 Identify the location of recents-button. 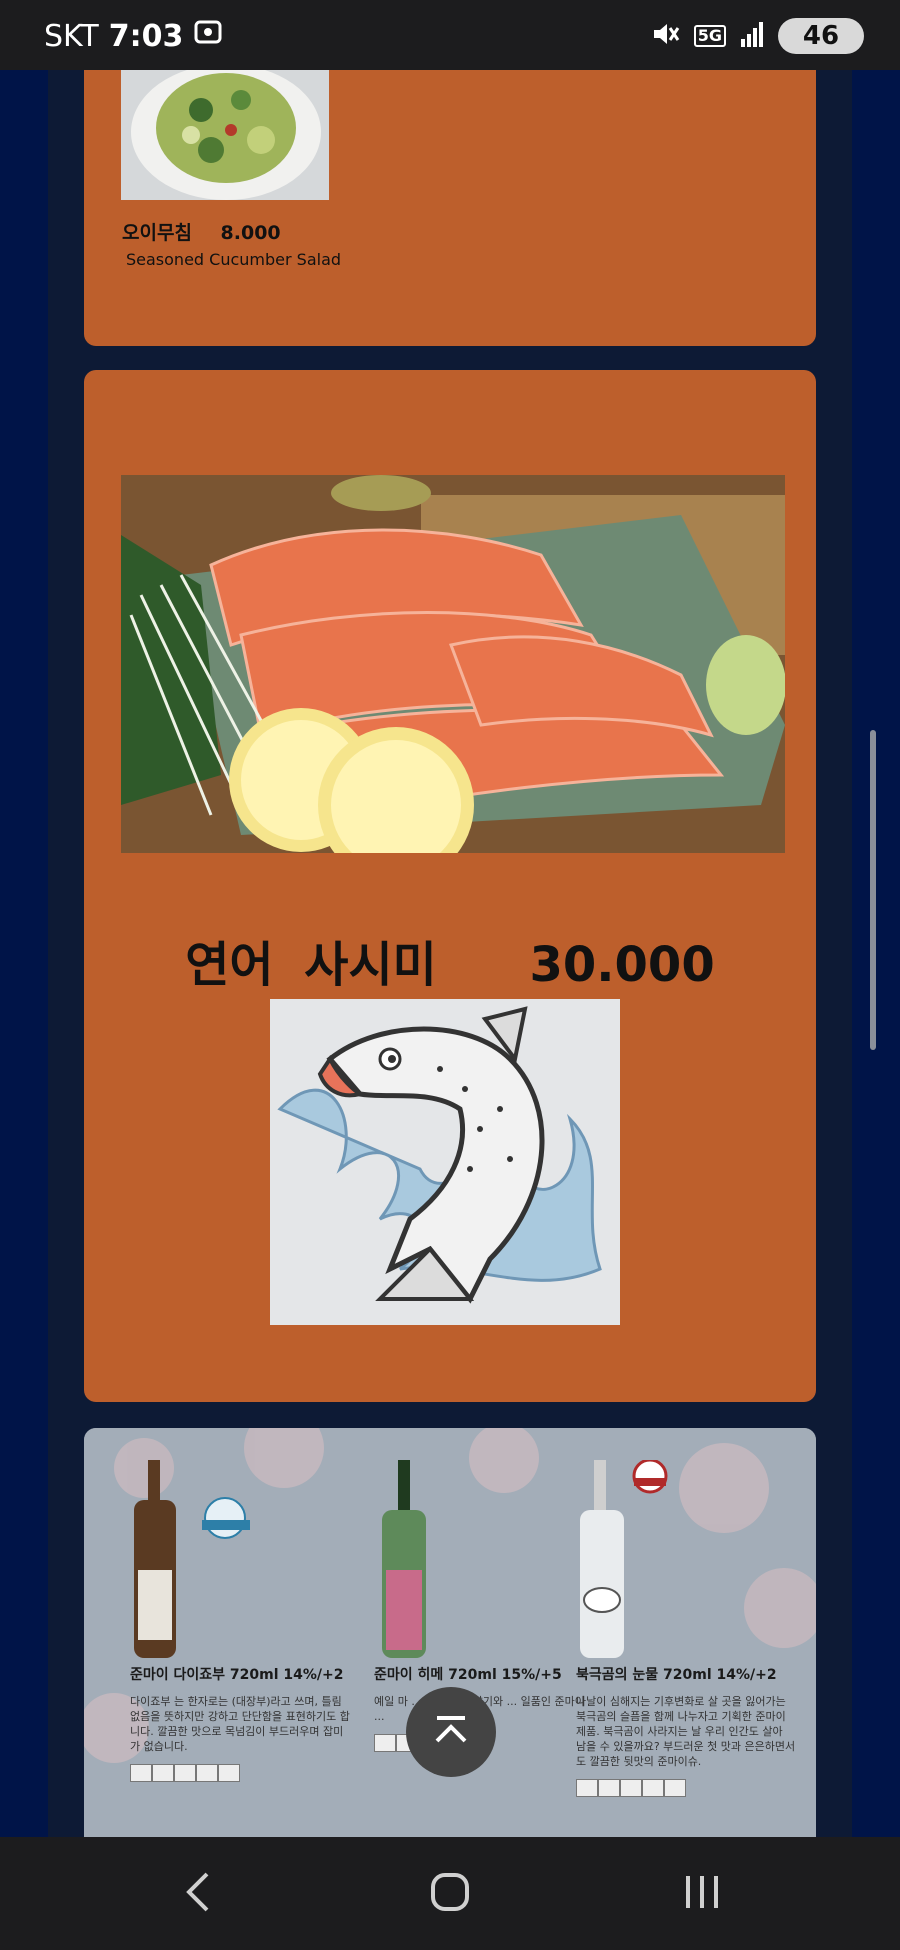
(702, 1893).